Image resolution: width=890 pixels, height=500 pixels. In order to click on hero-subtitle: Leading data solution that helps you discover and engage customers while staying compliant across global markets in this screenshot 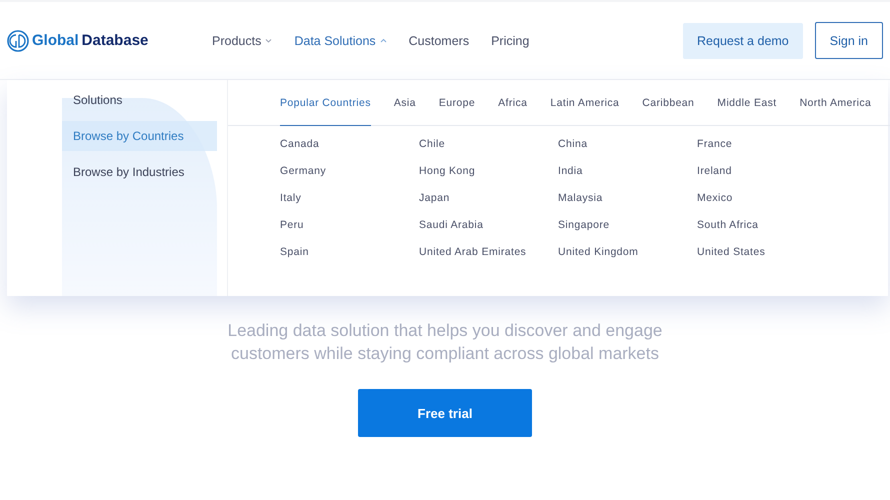, I will do `click(445, 342)`.